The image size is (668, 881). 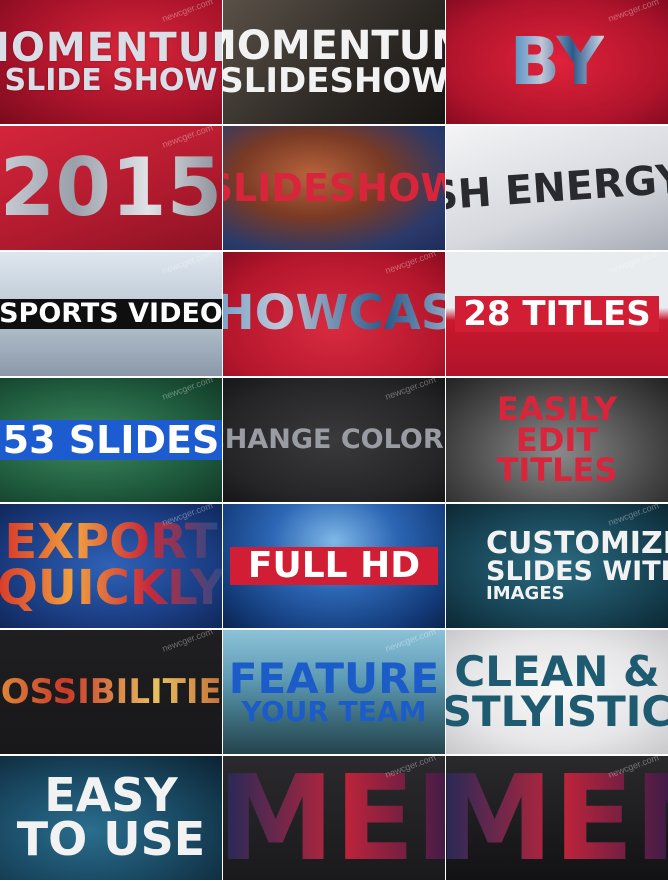 I want to click on tile-easy-to-use: EASY TO USE, so click(x=111, y=818).